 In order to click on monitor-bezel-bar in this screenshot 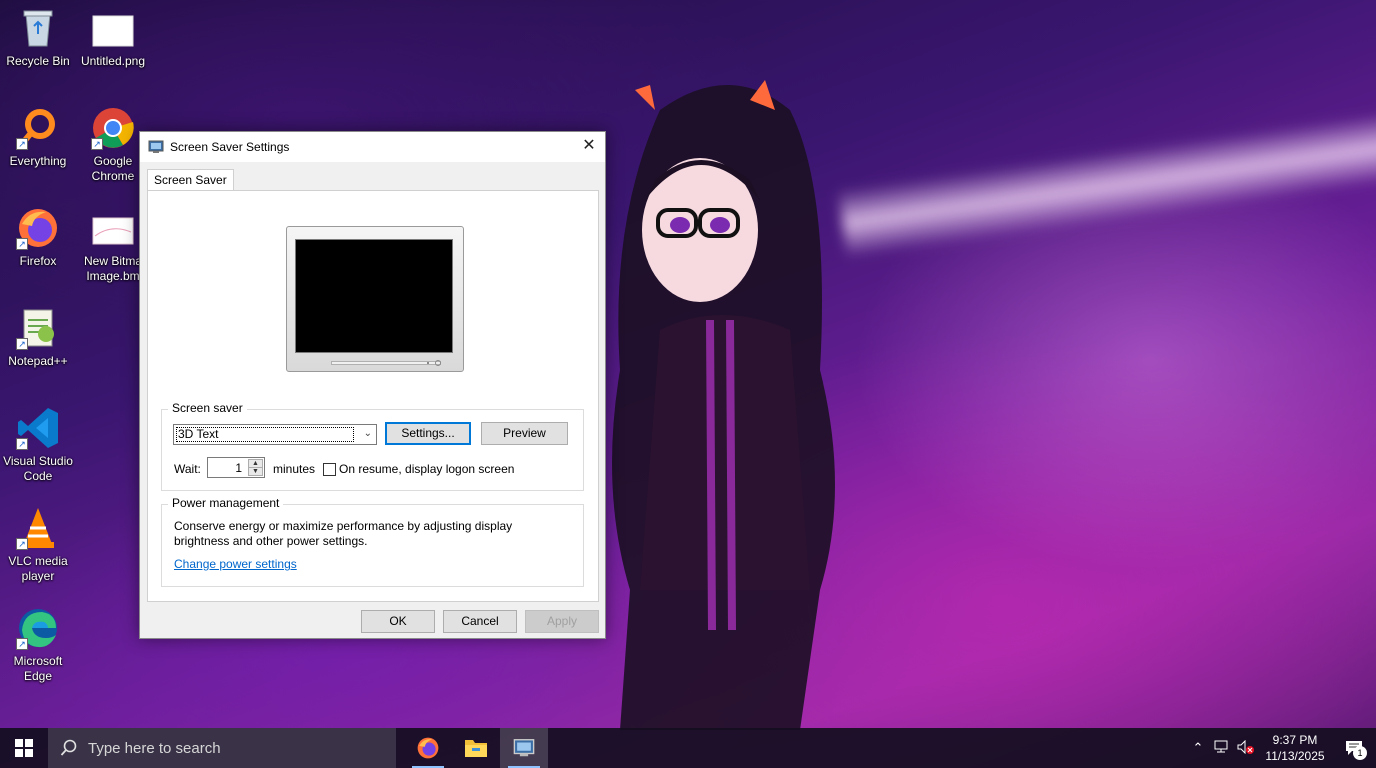, I will do `click(386, 363)`.